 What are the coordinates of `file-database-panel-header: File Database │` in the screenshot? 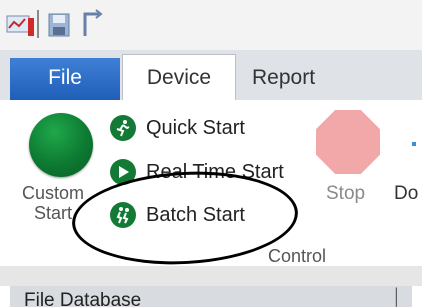 It's located at (211, 296).